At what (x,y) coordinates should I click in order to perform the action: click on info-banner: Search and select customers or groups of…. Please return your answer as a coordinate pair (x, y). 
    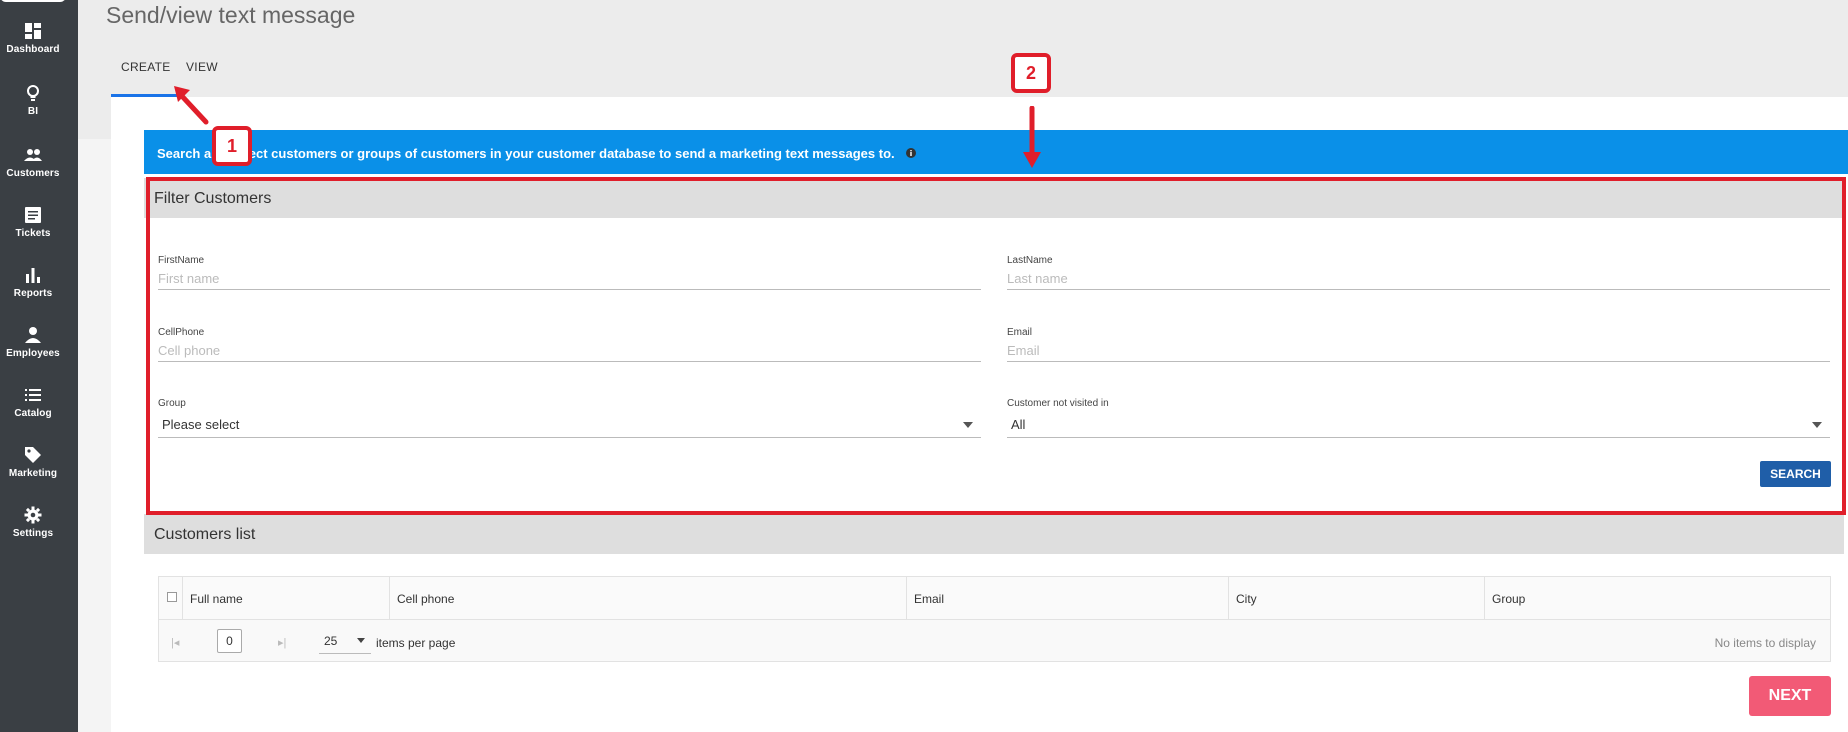
    Looking at the image, I should click on (996, 152).